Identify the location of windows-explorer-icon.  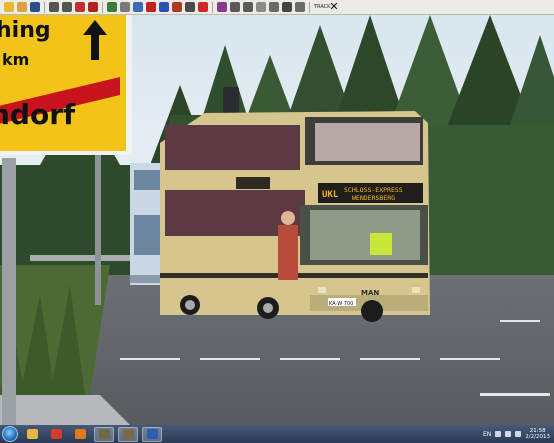
(32, 434).